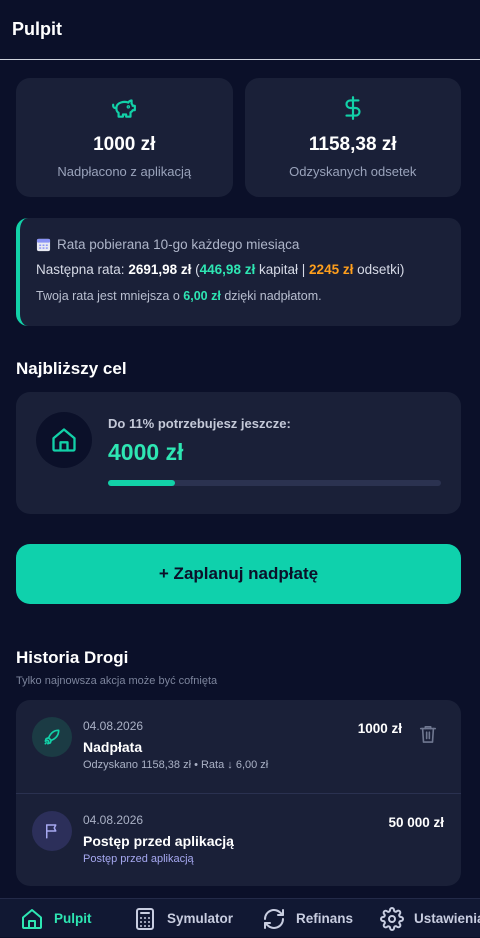  I want to click on stat-card-overpaid: 1000 zł Nadpłacono z aplikacją, so click(124, 137).